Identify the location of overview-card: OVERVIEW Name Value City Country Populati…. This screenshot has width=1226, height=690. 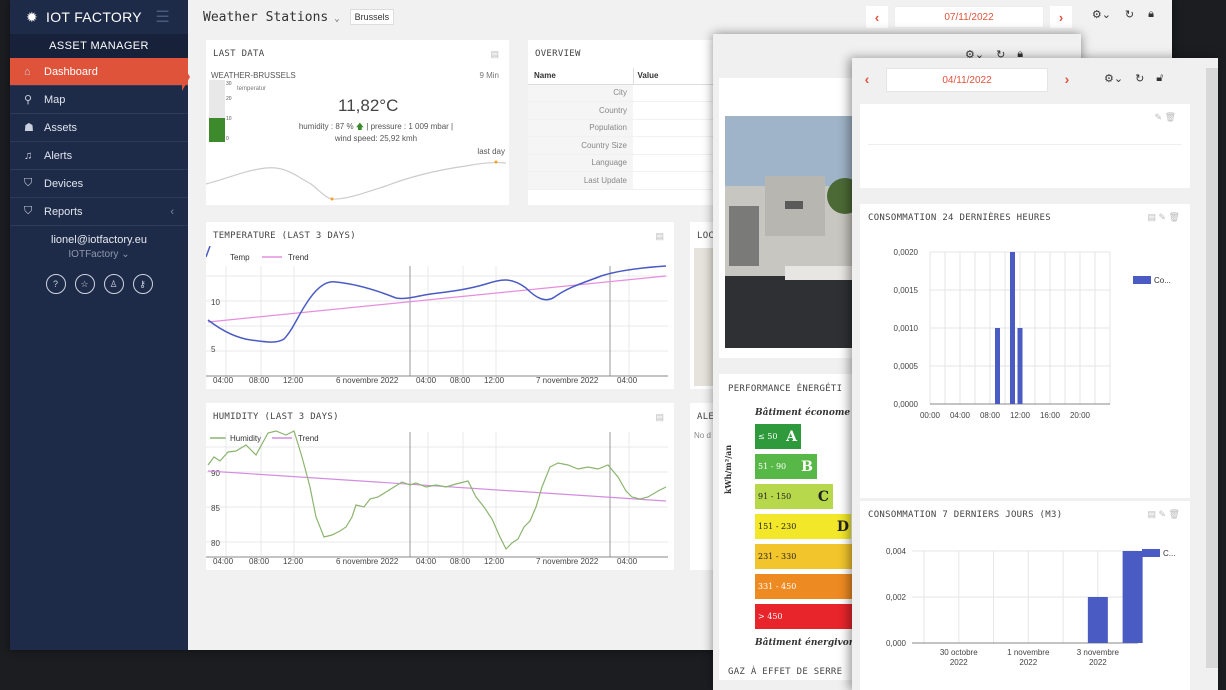
(628, 122).